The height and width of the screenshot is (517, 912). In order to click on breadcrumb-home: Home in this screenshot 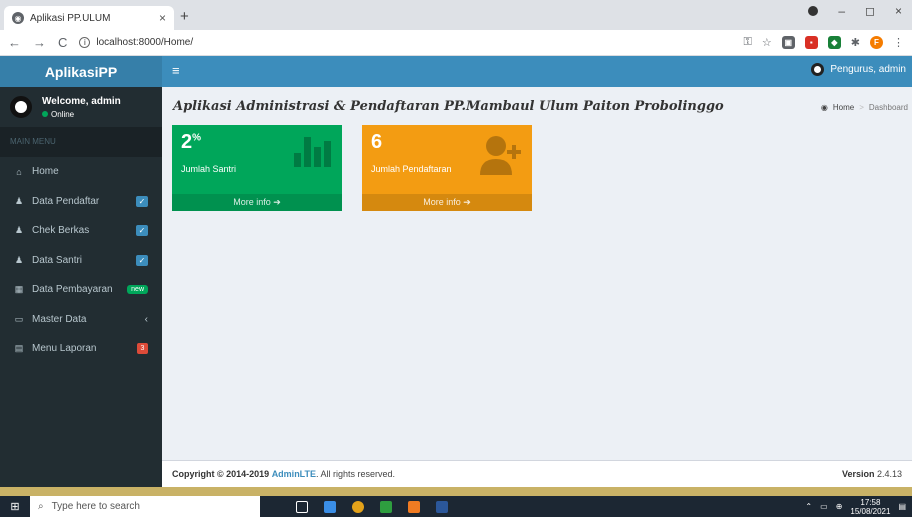, I will do `click(843, 107)`.